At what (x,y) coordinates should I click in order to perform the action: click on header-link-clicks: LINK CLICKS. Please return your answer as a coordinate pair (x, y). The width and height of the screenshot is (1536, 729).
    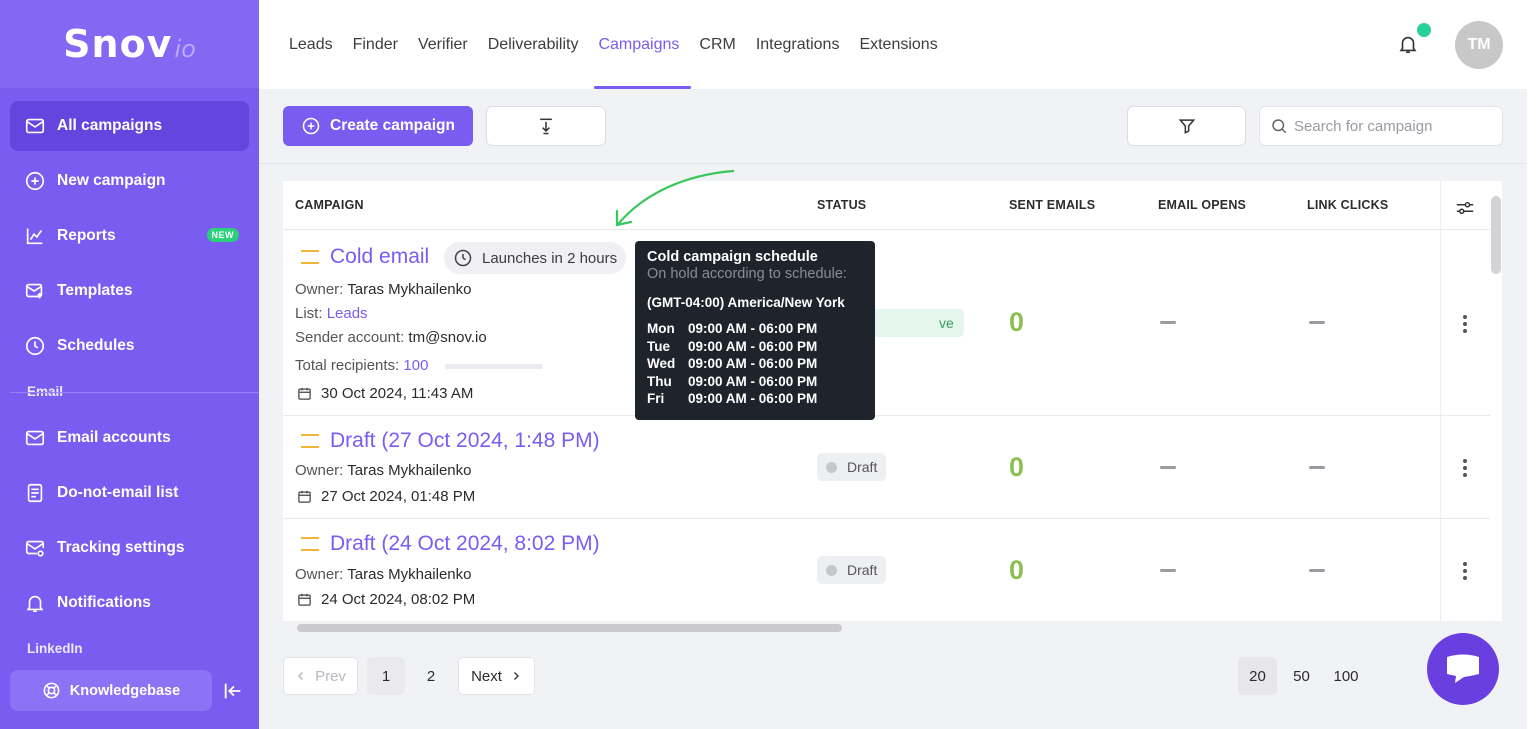
    Looking at the image, I should click on (1347, 205).